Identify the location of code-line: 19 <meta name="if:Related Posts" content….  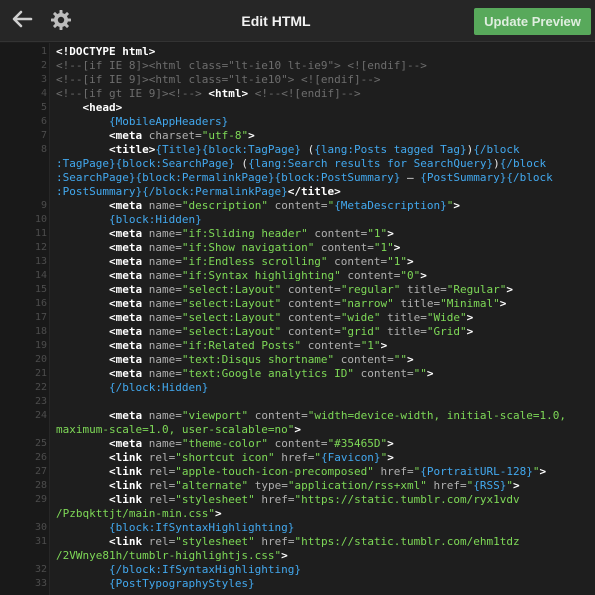
(297, 346).